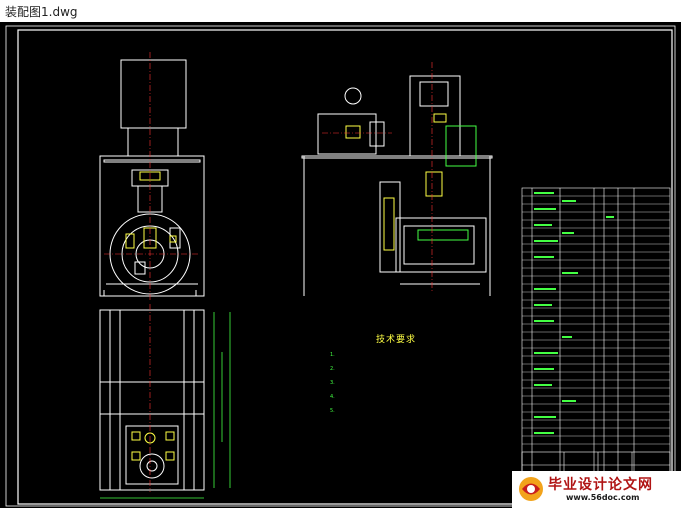  I want to click on top-view, so click(152, 400).